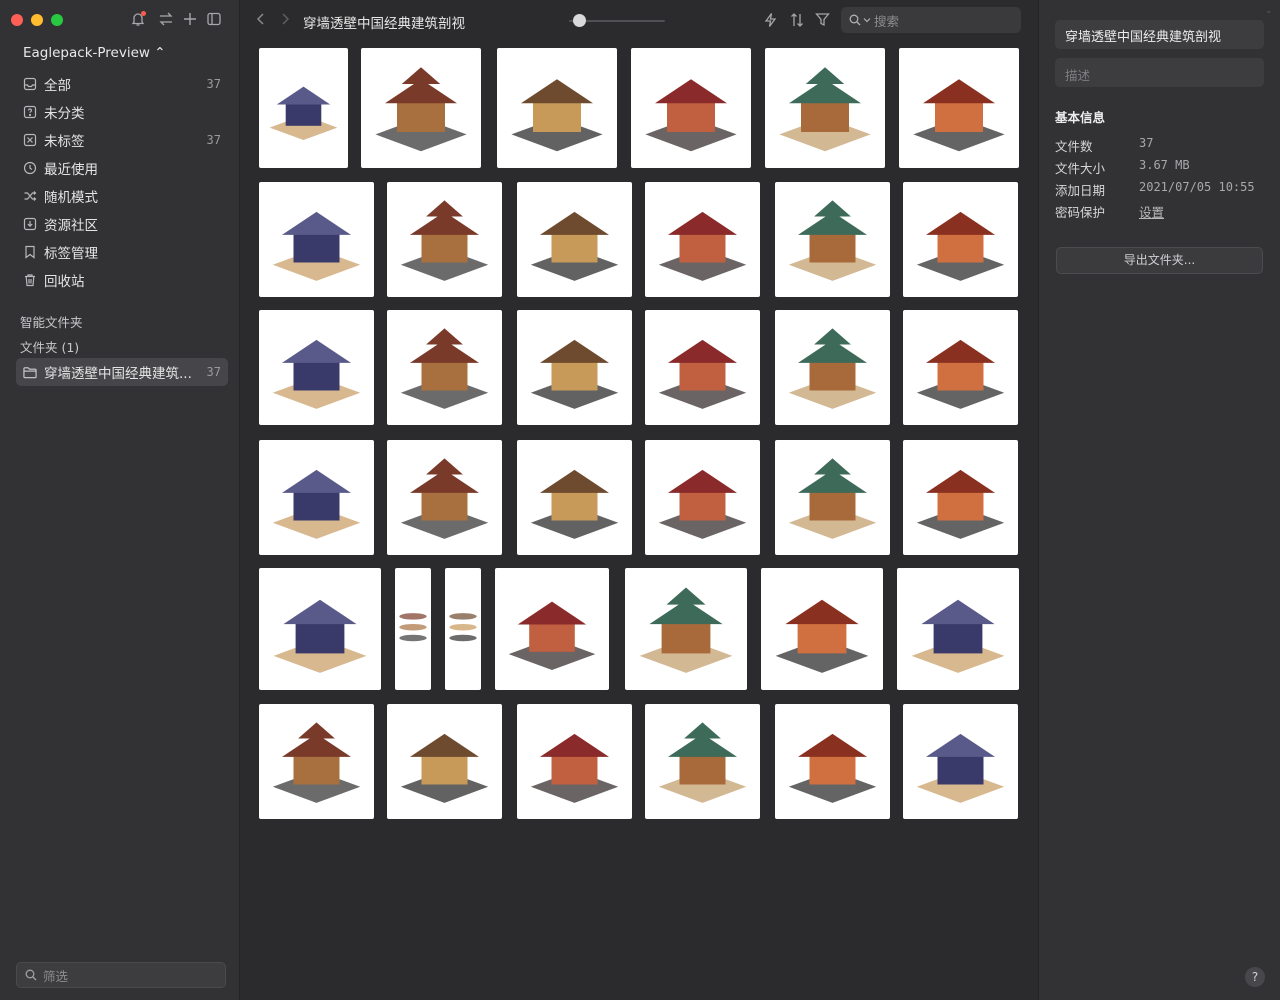 This screenshot has width=1280, height=1000. I want to click on zoom-slider-handle, so click(579, 20).